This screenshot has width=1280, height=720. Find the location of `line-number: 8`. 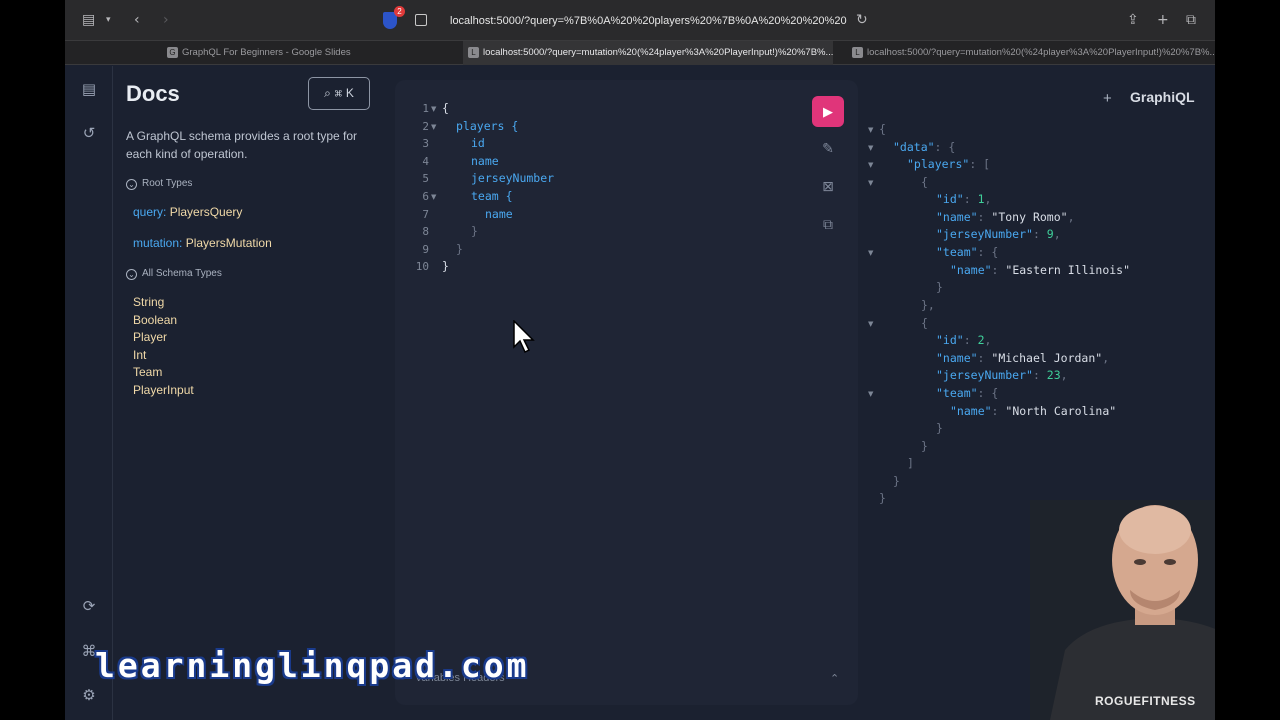

line-number: 8 is located at coordinates (425, 231).